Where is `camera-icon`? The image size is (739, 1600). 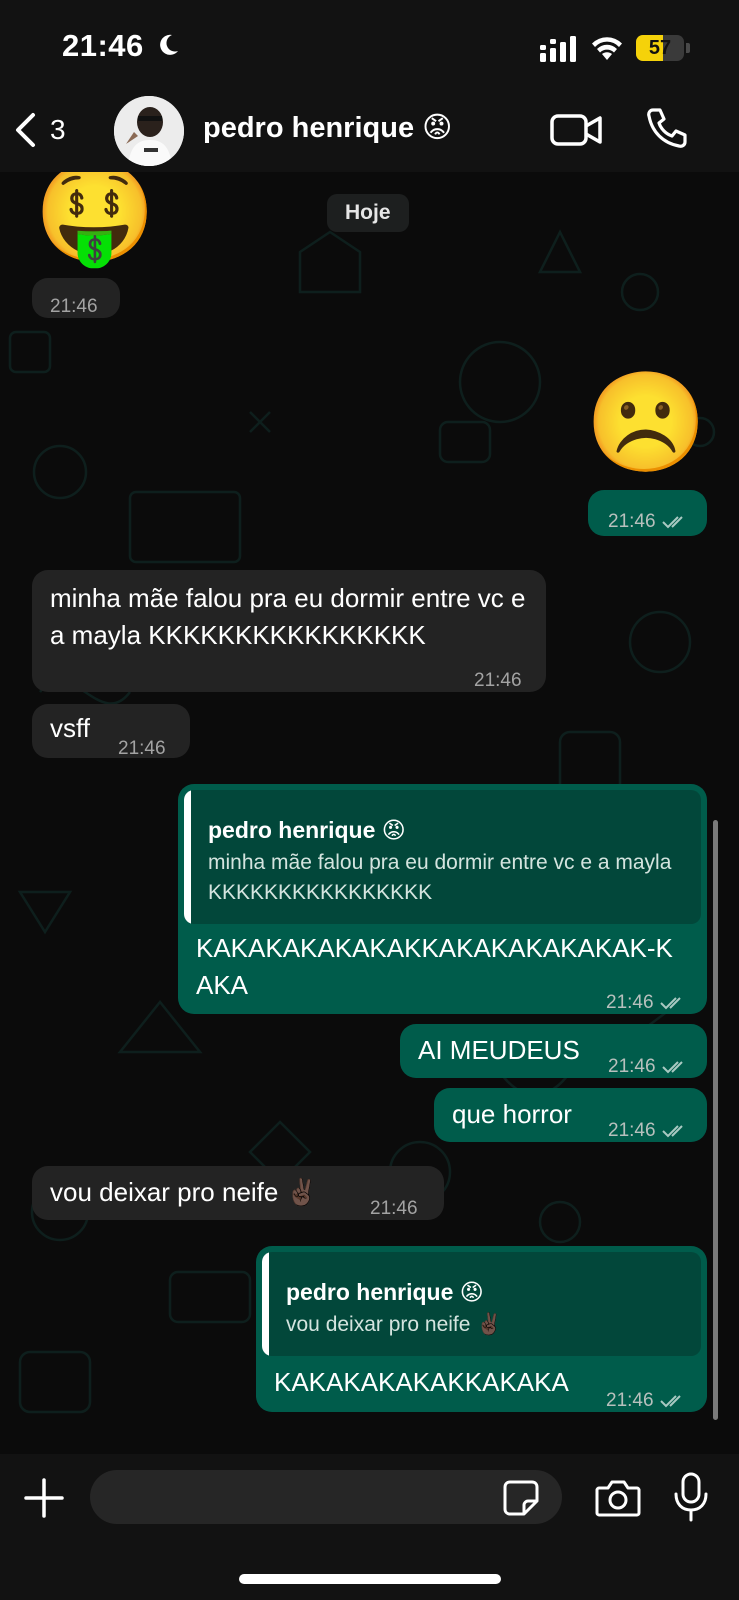
camera-icon is located at coordinates (618, 1498).